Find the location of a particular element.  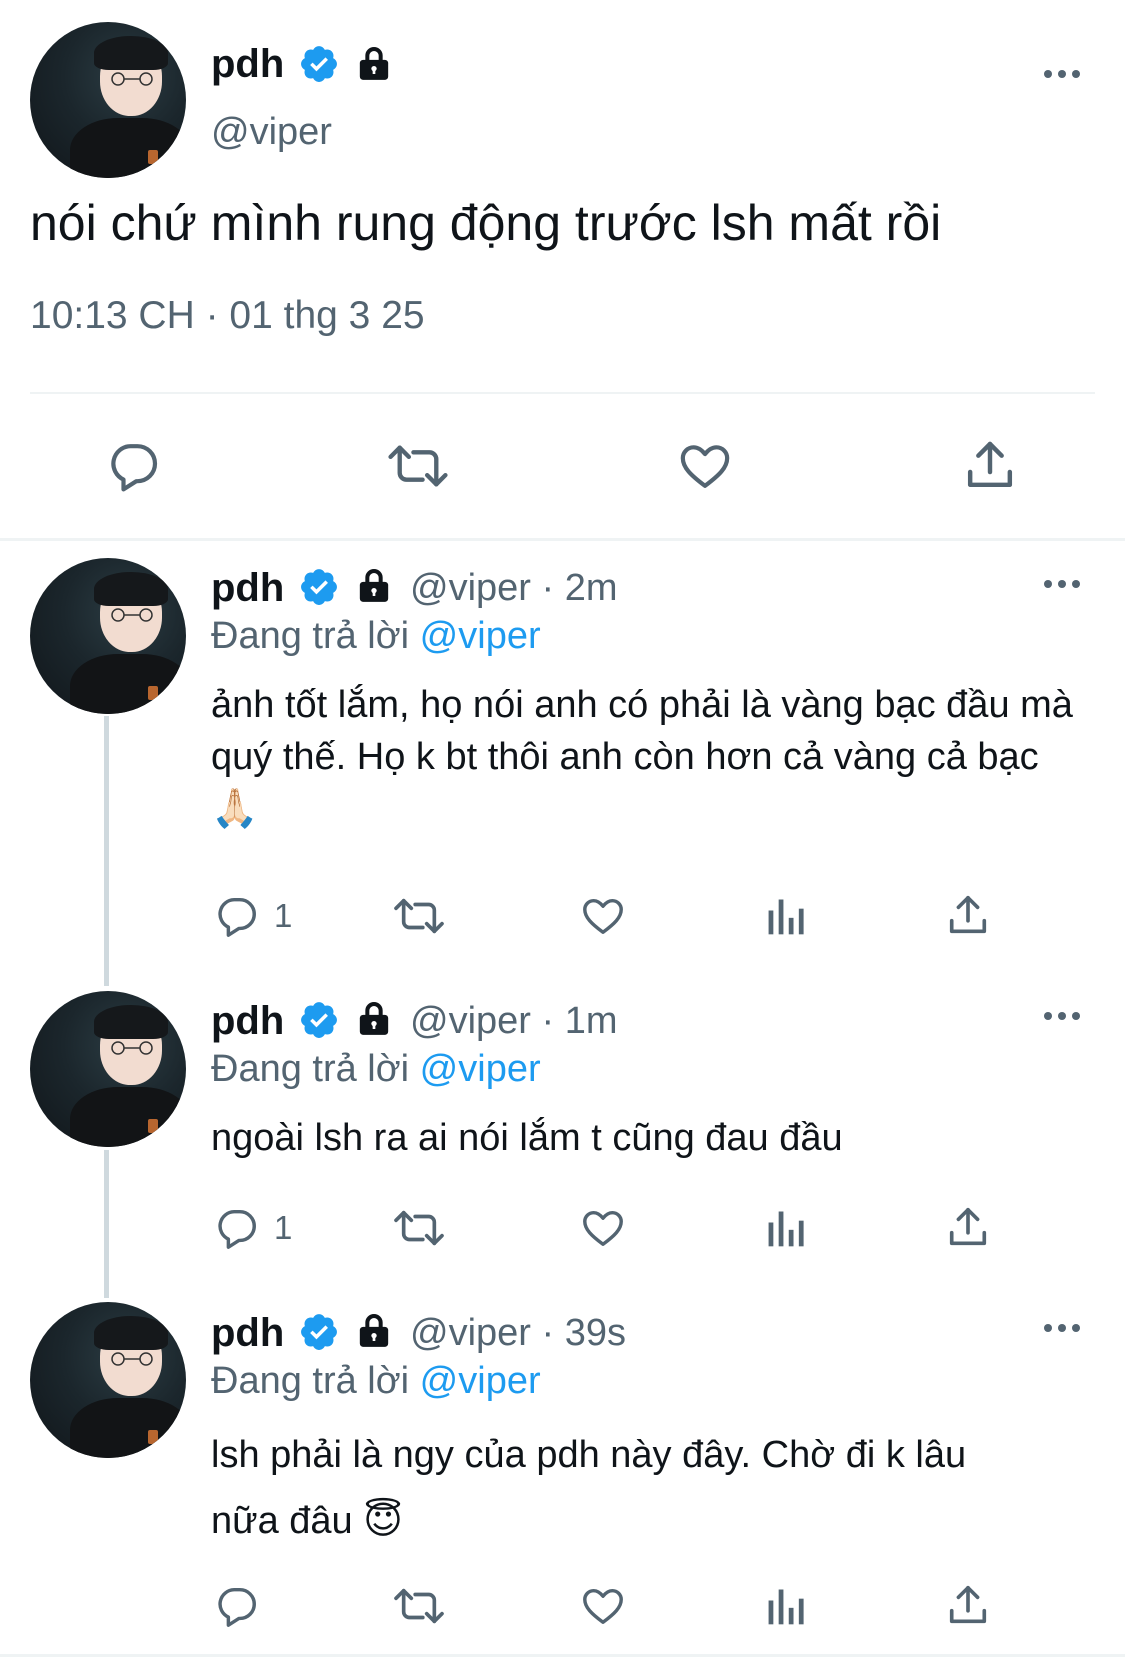

main-tweet-text: nói chứ mình rung động trước lsh mất rồi is located at coordinates (486, 223).